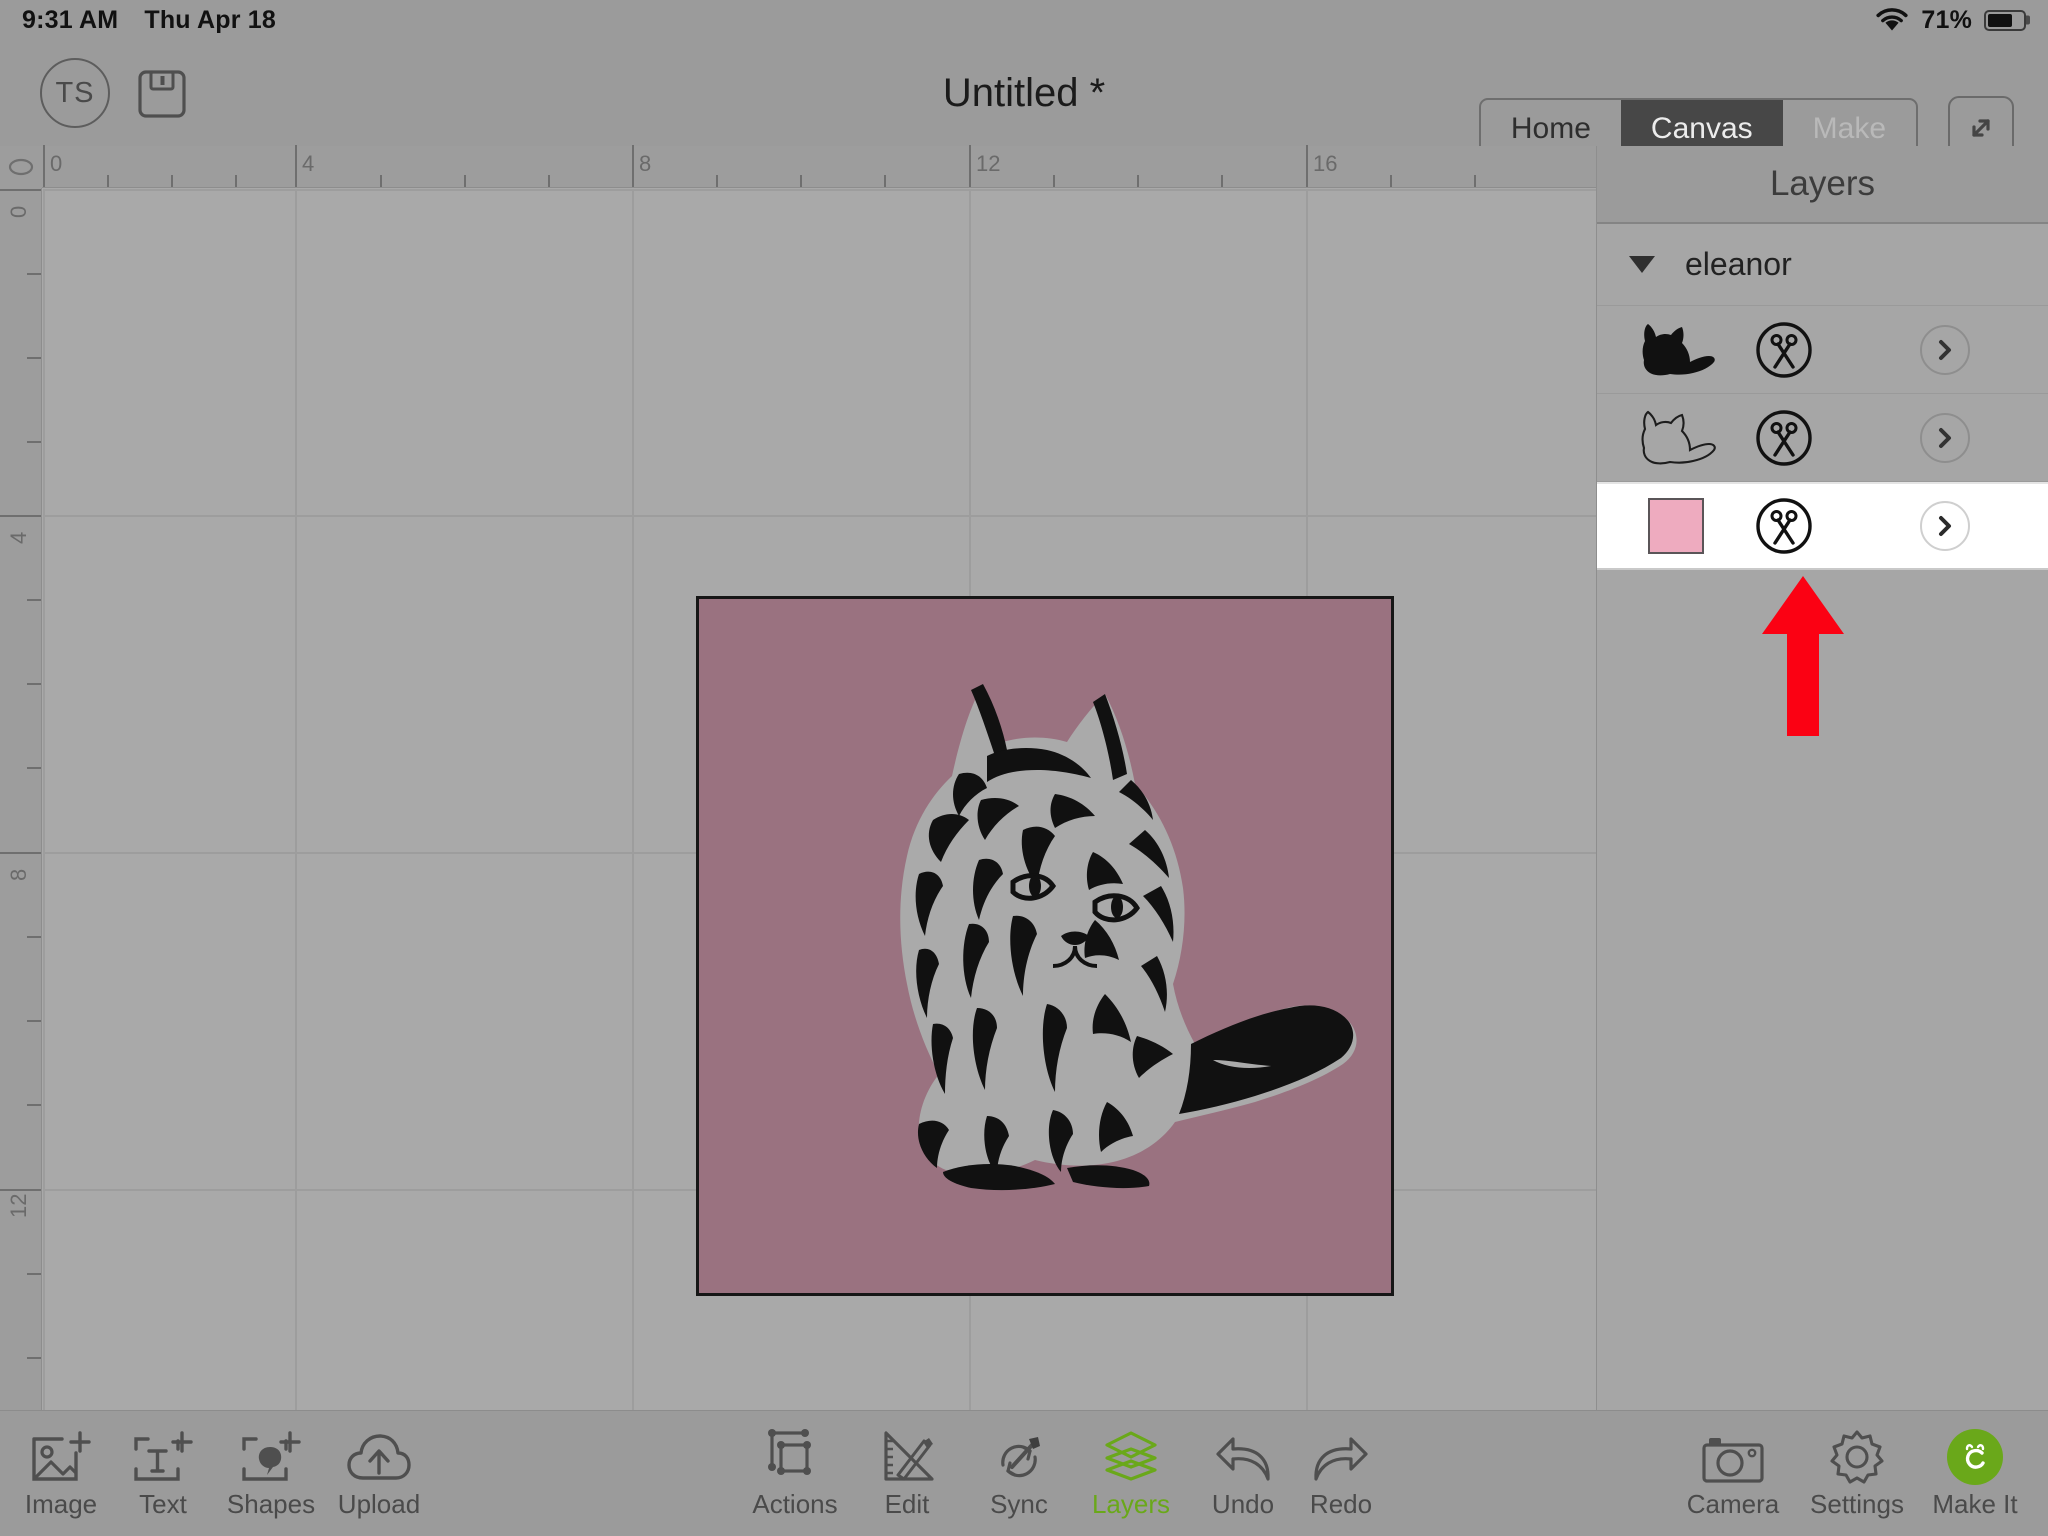 This screenshot has width=2048, height=1536. What do you see at coordinates (61, 1504) in the screenshot?
I see `toolbar-label-image: Image` at bounding box center [61, 1504].